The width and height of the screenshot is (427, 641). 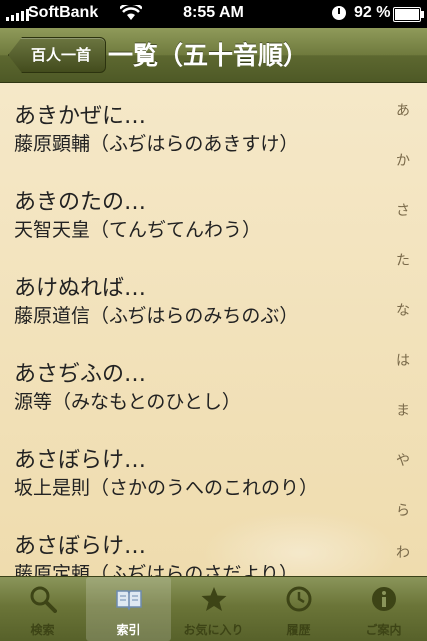 I want to click on history-clock-icon, so click(x=299, y=599).